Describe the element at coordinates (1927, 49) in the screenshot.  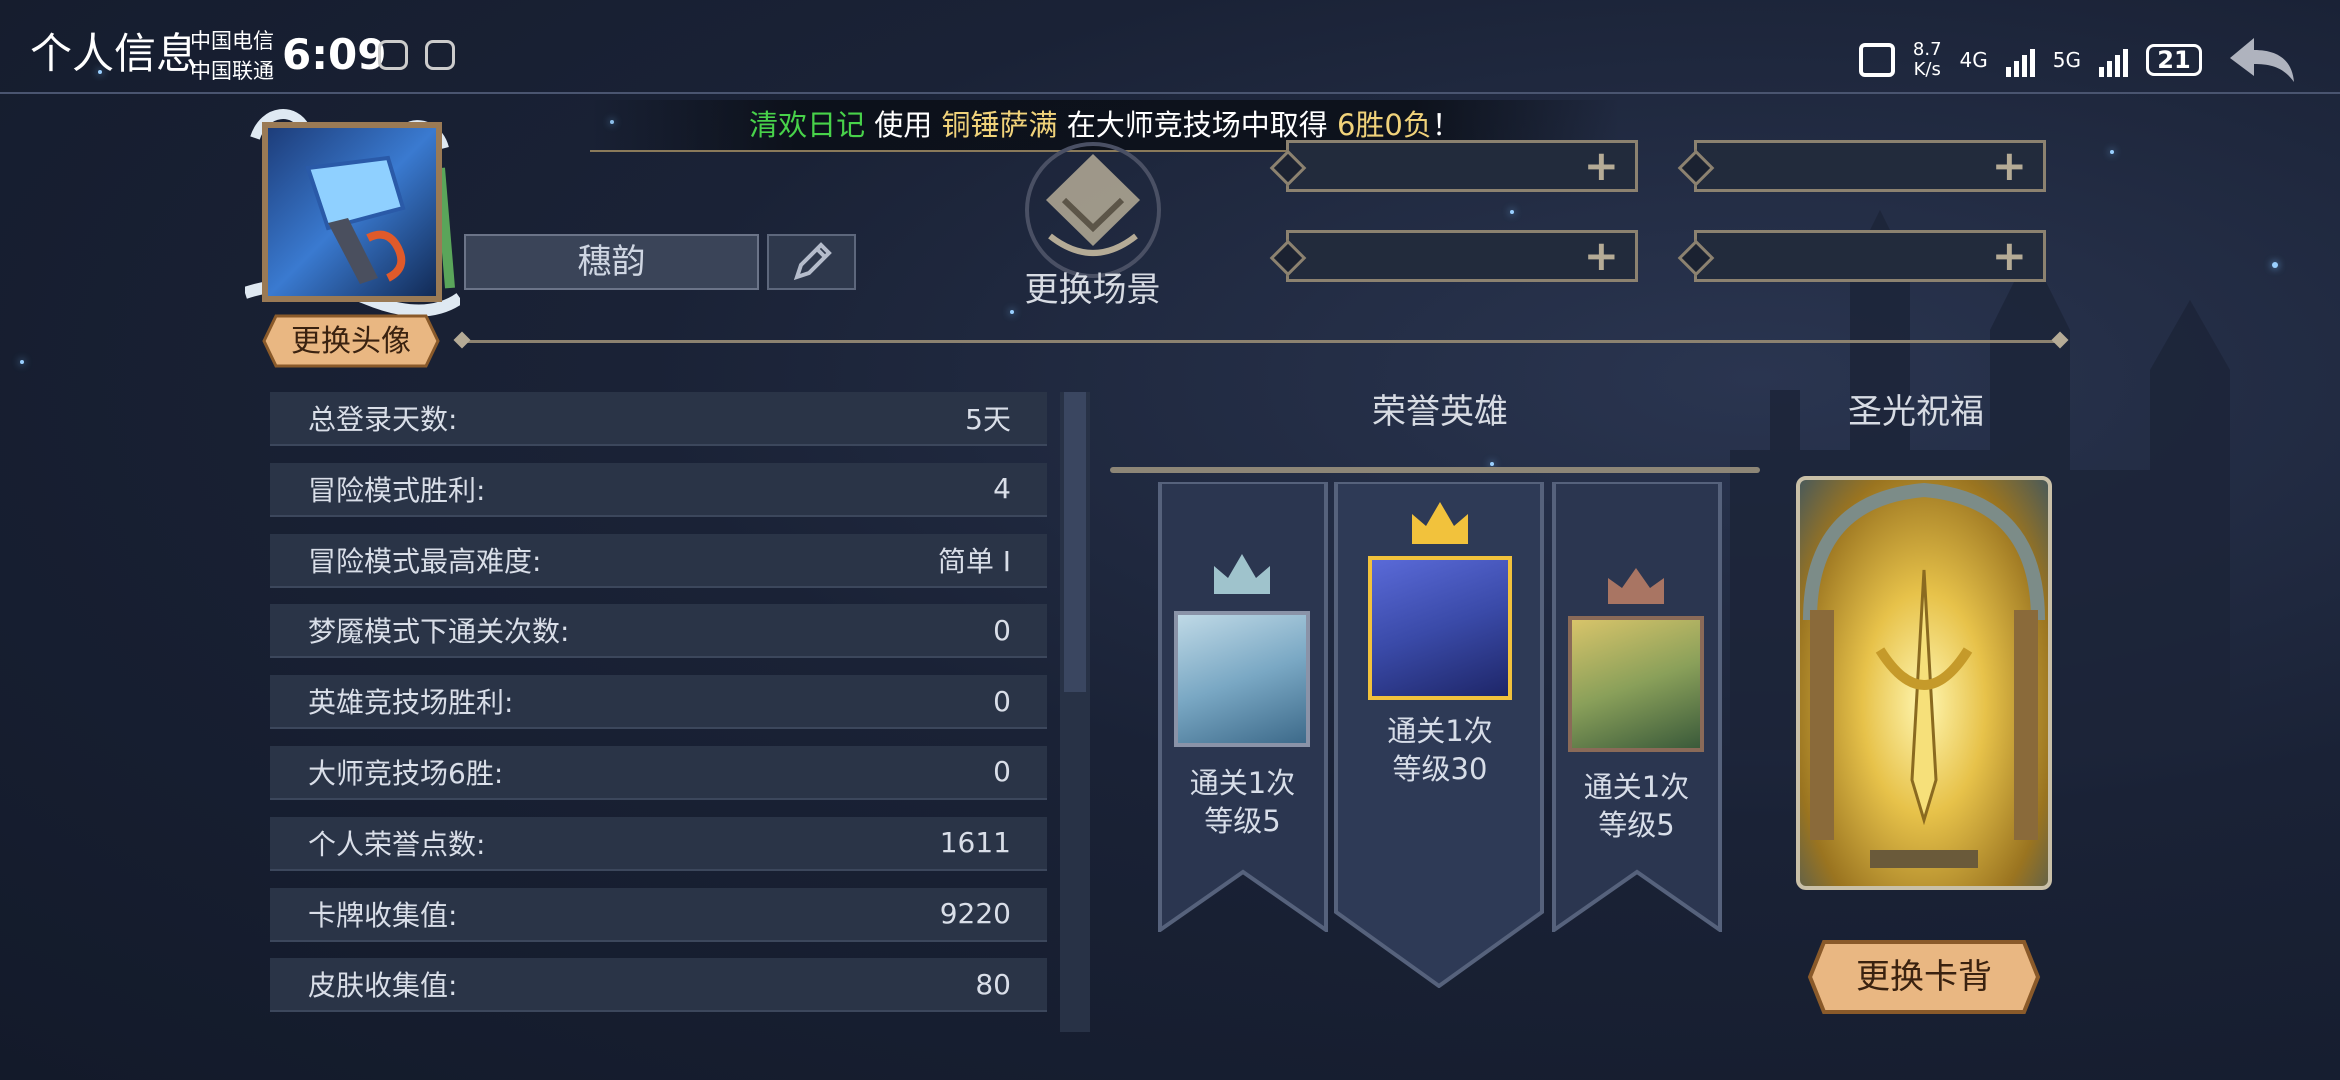
I see `net-speed-value: 8.7` at that location.